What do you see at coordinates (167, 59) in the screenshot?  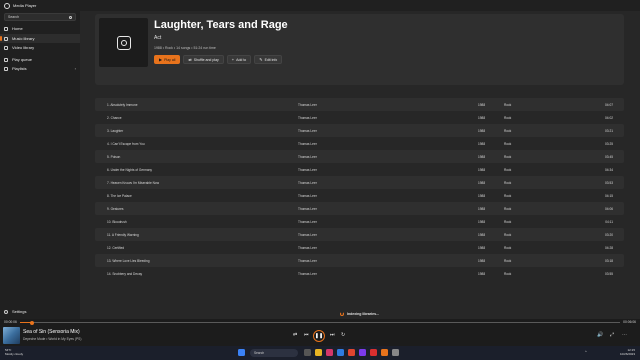 I see `play-all-button: ▶ Play all` at bounding box center [167, 59].